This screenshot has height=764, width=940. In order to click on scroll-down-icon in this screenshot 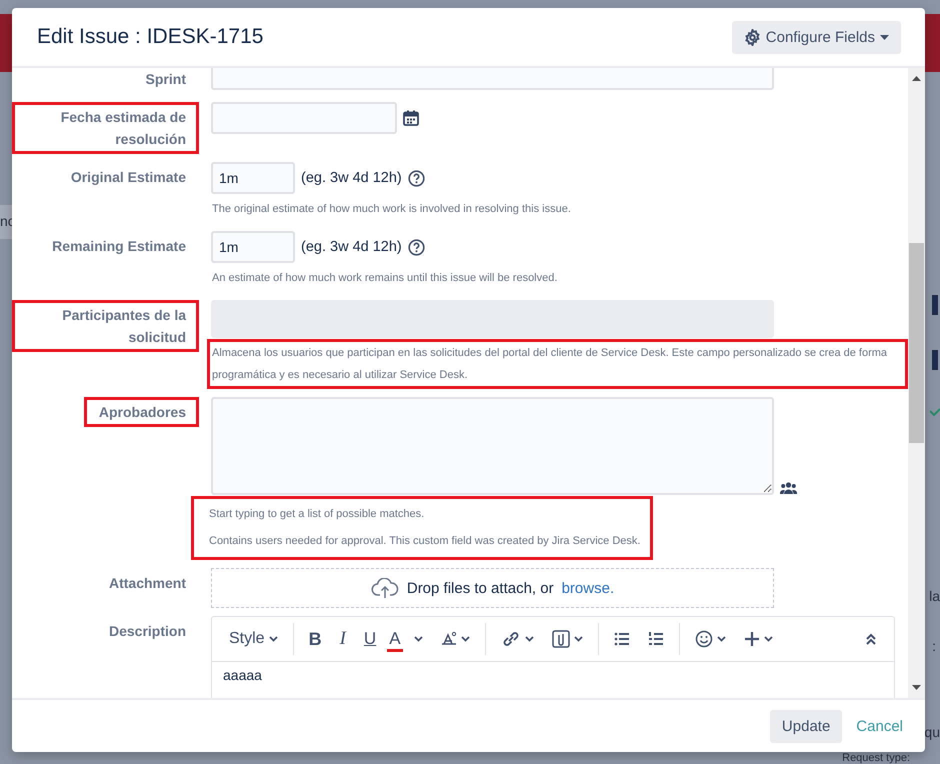, I will do `click(916, 687)`.